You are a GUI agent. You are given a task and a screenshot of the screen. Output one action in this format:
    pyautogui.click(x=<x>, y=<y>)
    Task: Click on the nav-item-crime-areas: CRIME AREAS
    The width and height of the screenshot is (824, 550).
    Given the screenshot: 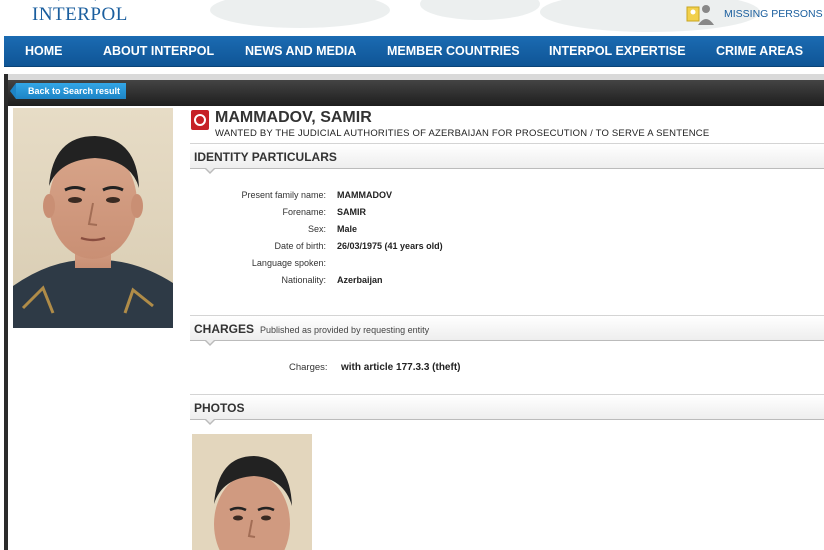 What is the action you would take?
    pyautogui.click(x=759, y=51)
    